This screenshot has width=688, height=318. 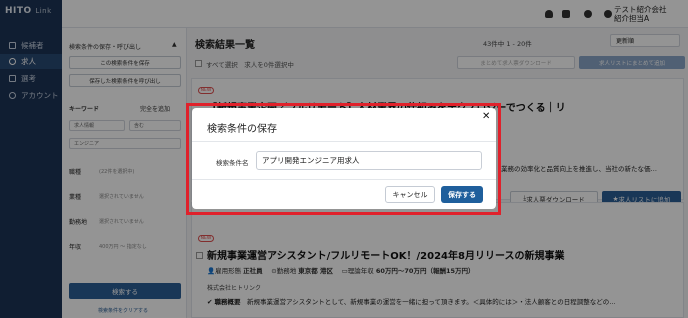 What do you see at coordinates (410, 194) in the screenshot?
I see `cancel-button: キャンセル` at bounding box center [410, 194].